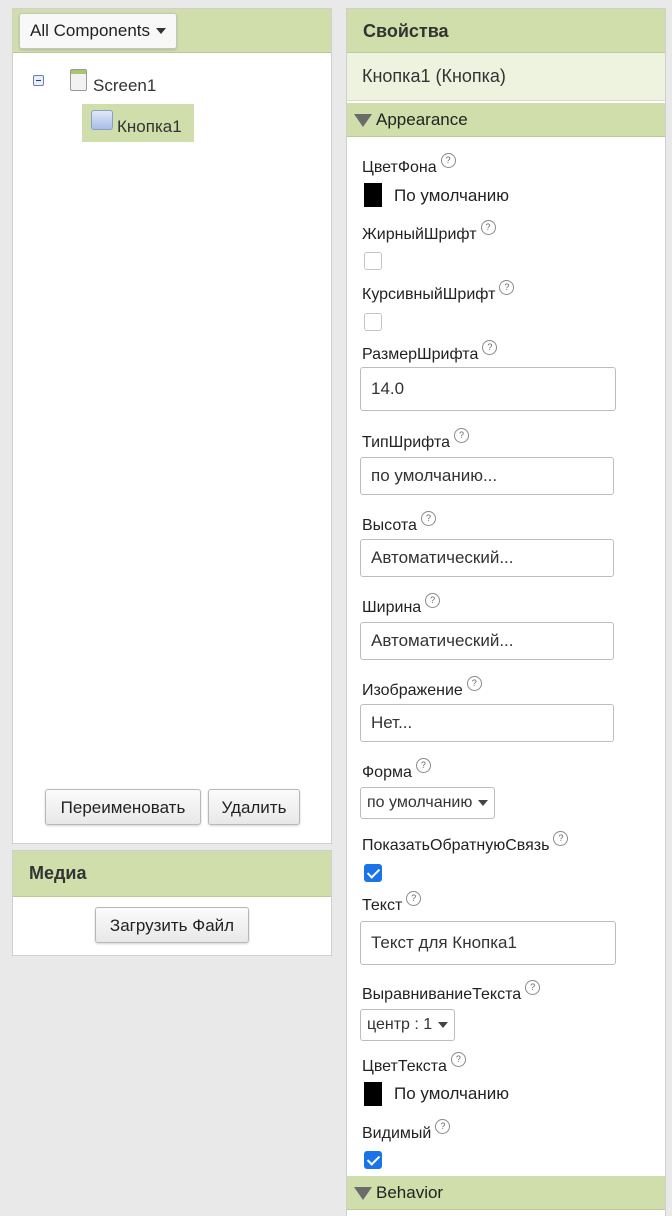 Image resolution: width=672 pixels, height=1216 pixels. What do you see at coordinates (488, 943) in the screenshot?
I see `text-input: Текст для Кнопка1` at bounding box center [488, 943].